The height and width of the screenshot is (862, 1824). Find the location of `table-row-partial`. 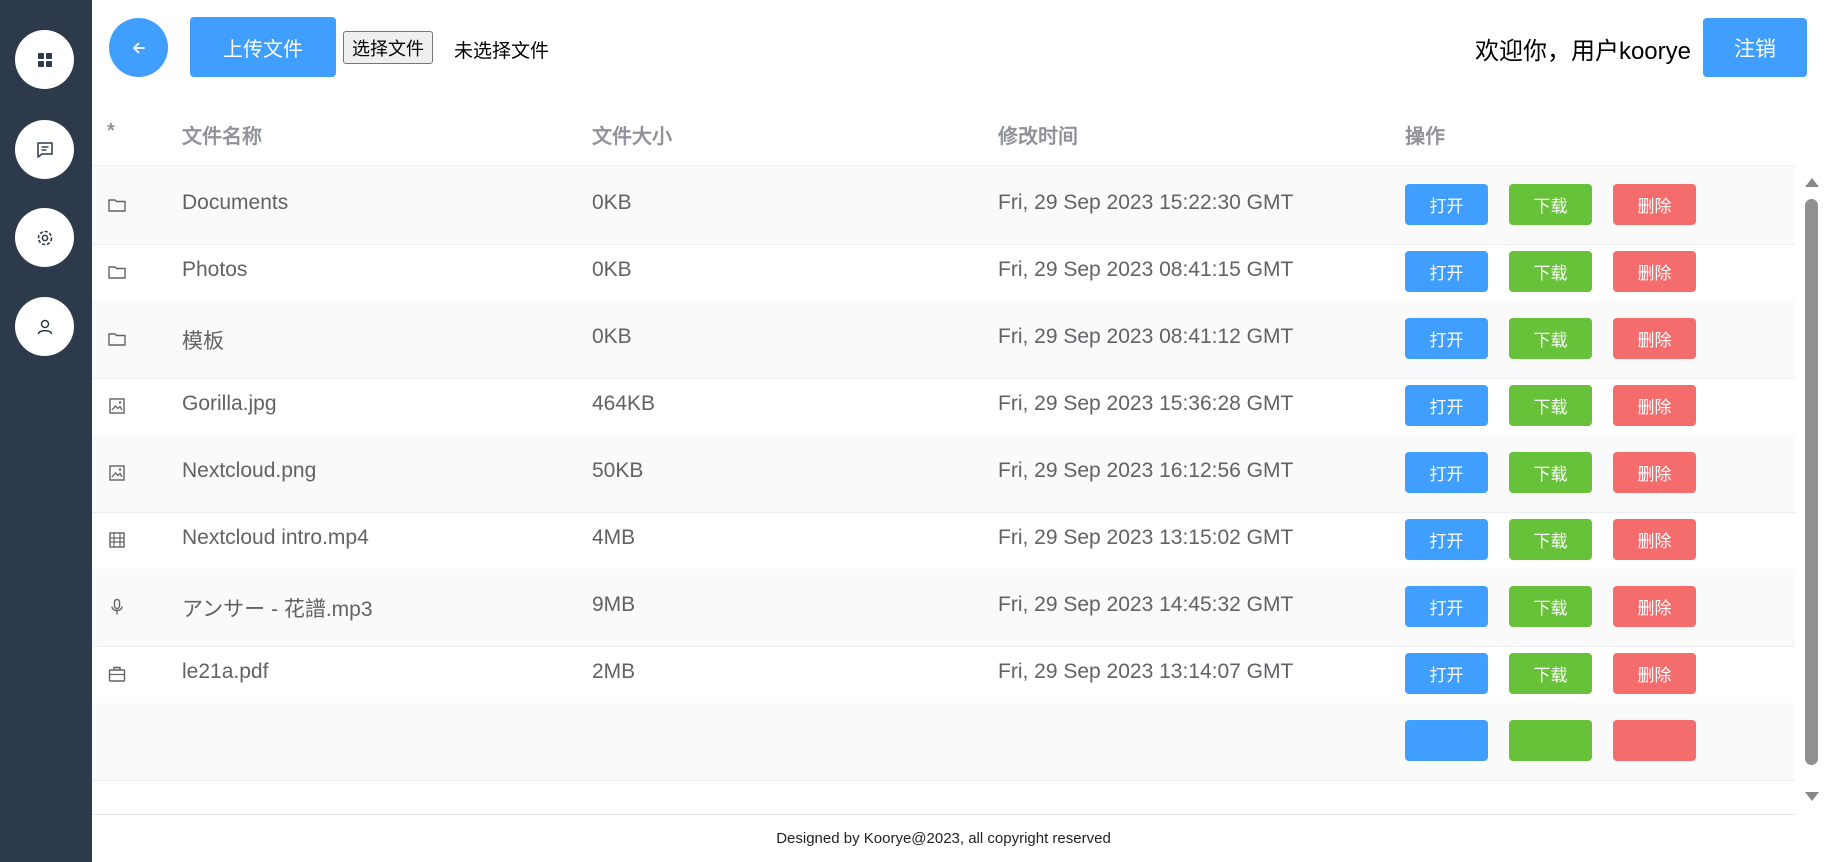

table-row-partial is located at coordinates (943, 742).